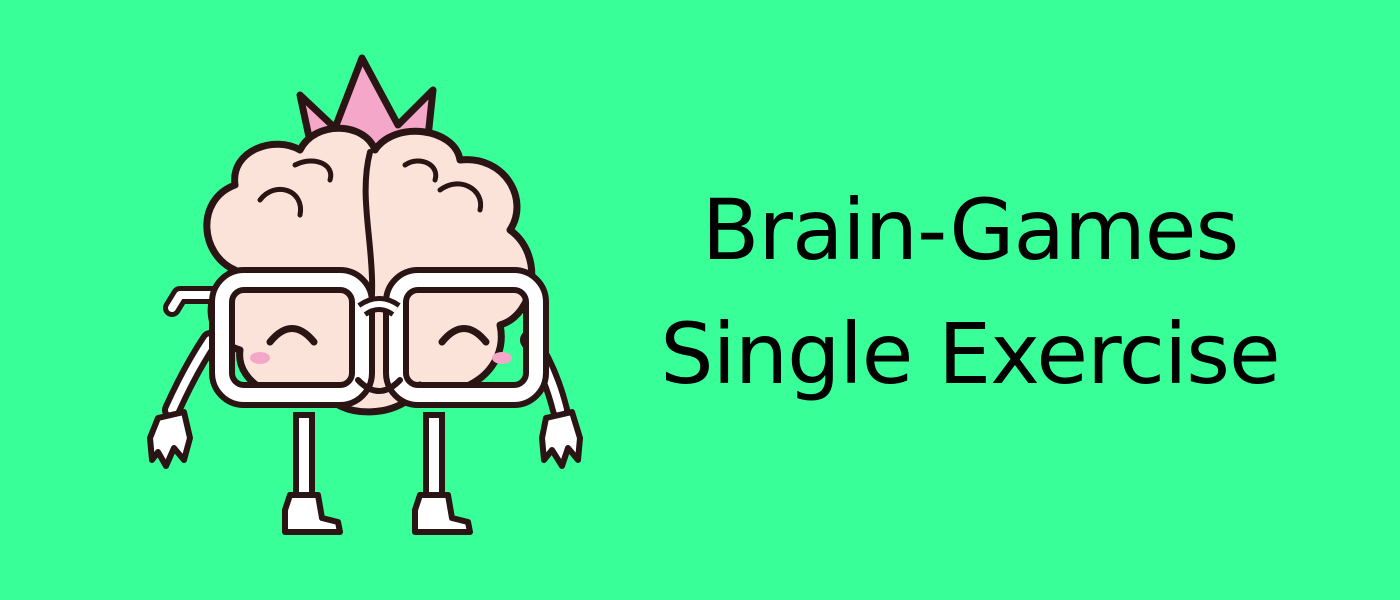 The image size is (1400, 600). I want to click on title-line-2: Single Exercise, so click(970, 354).